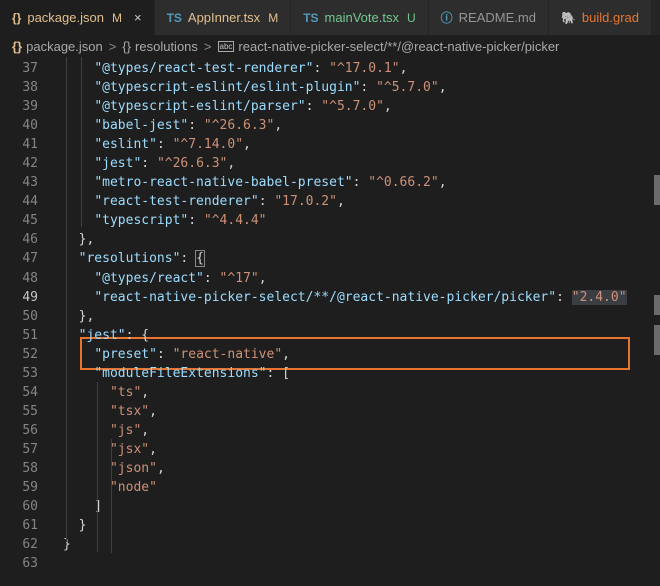  I want to click on line-code: "eslint": "^7.14.0",, so click(157, 144).